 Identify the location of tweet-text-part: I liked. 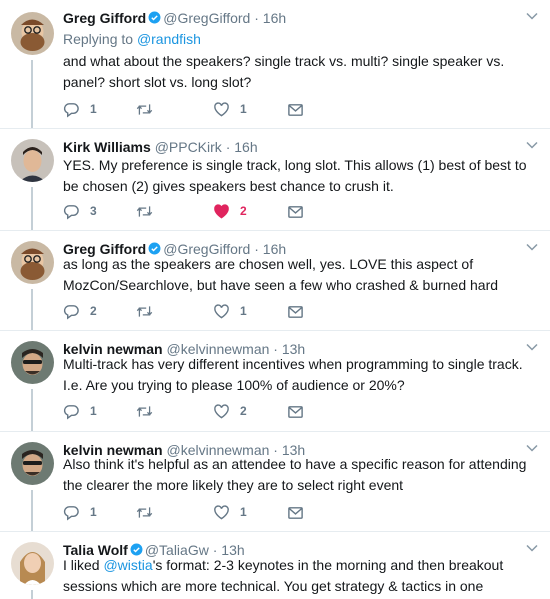
(83, 565).